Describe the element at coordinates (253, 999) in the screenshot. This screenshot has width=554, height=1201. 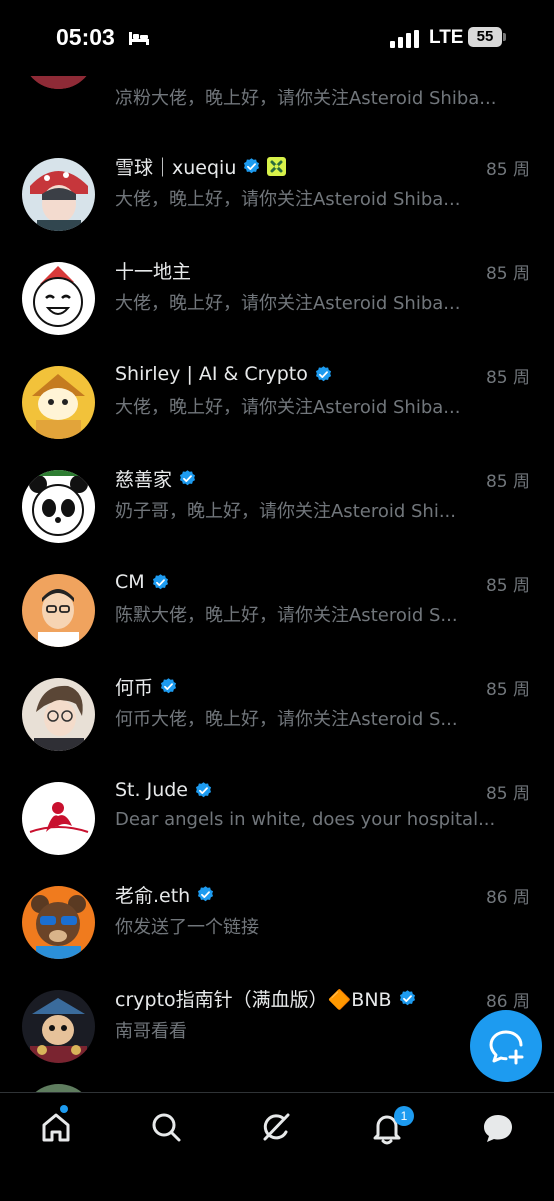
I see `conversation-name: crypto指南针（满血版）🔶BNB` at that location.